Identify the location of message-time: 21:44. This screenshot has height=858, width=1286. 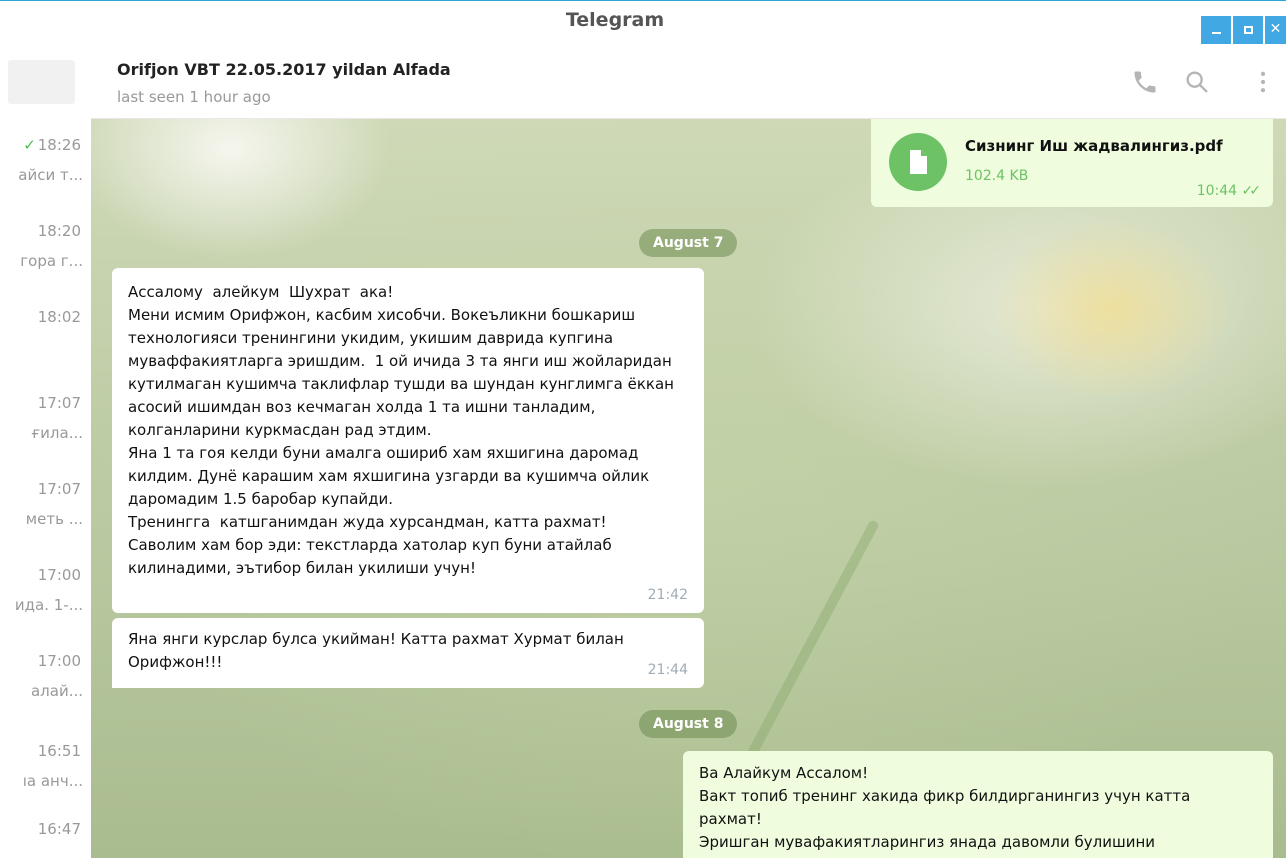
(667, 670).